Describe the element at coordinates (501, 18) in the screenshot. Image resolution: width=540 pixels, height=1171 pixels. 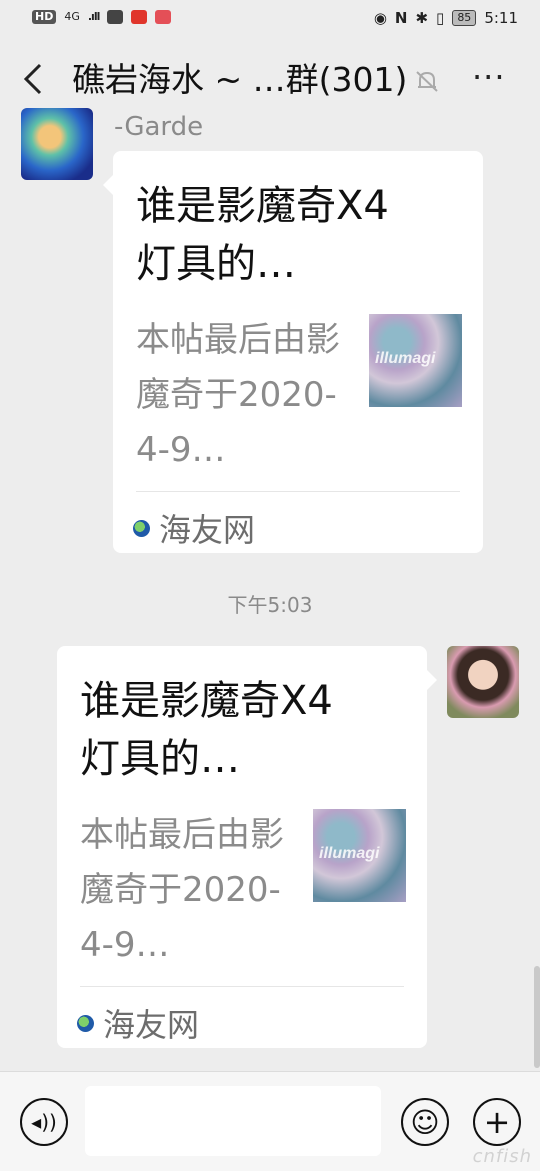
I see `clock: 5:11` at that location.